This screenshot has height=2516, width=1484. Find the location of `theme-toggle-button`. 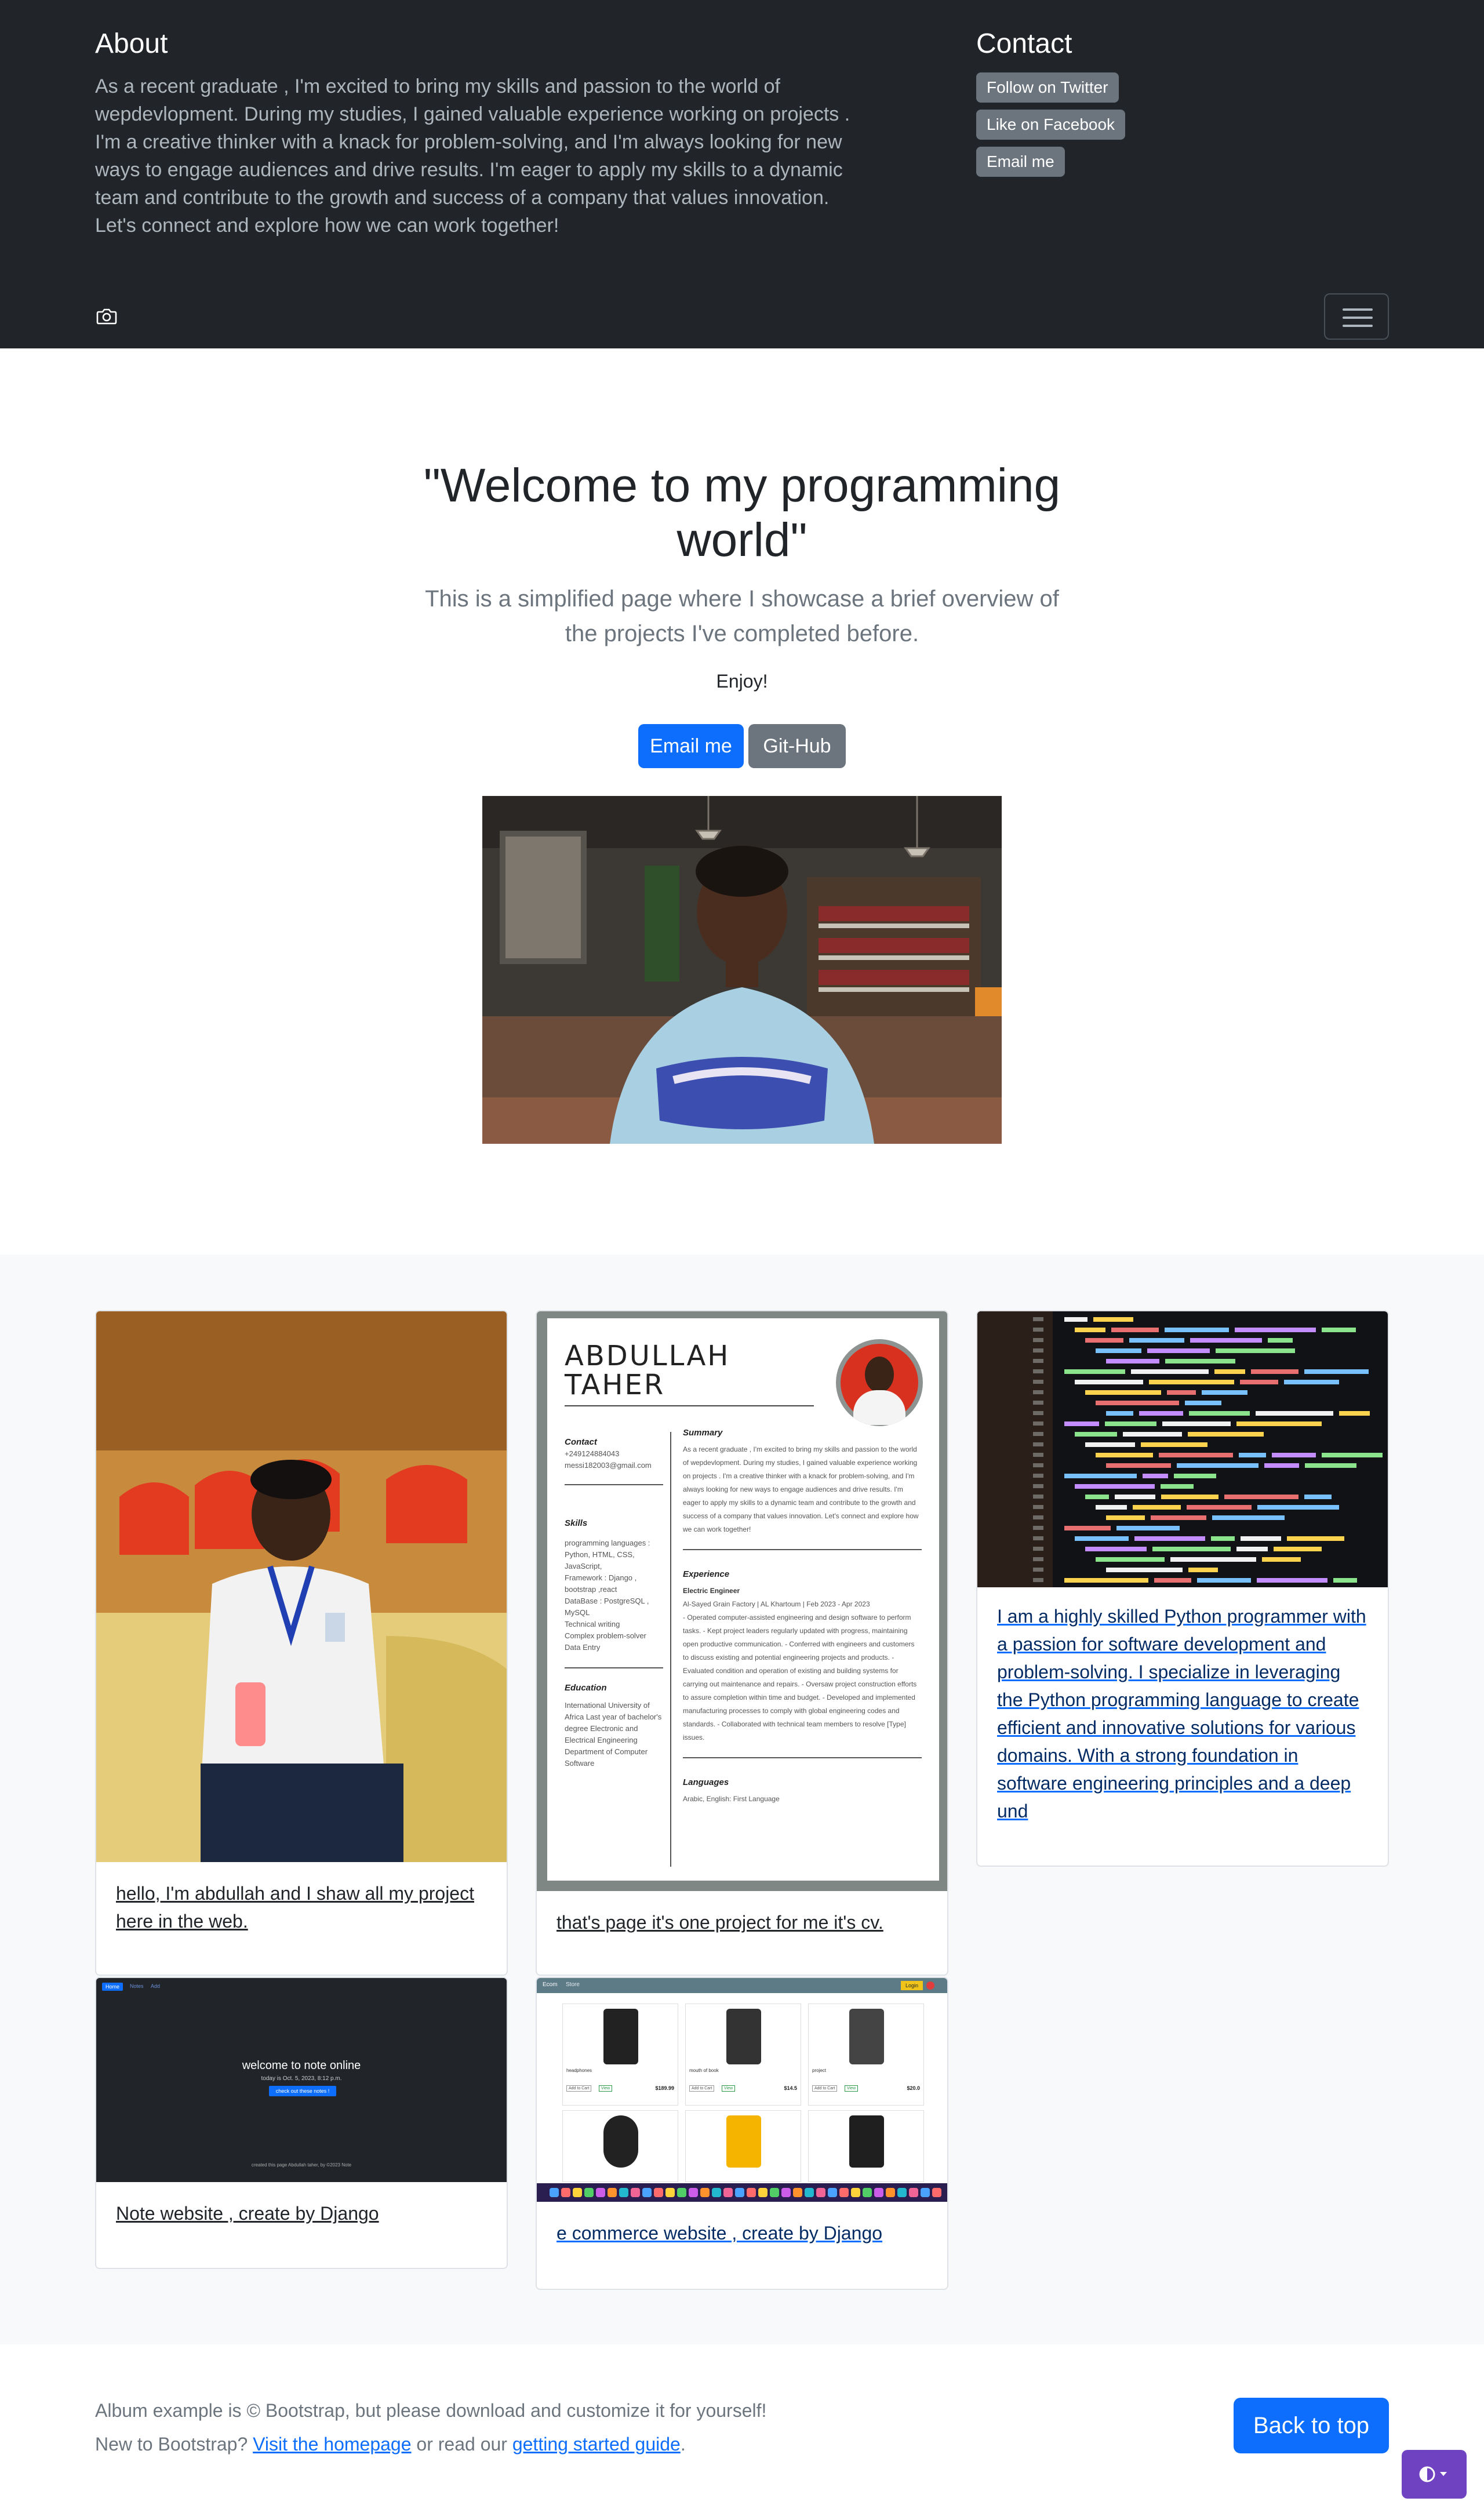

theme-toggle-button is located at coordinates (1435, 2474).